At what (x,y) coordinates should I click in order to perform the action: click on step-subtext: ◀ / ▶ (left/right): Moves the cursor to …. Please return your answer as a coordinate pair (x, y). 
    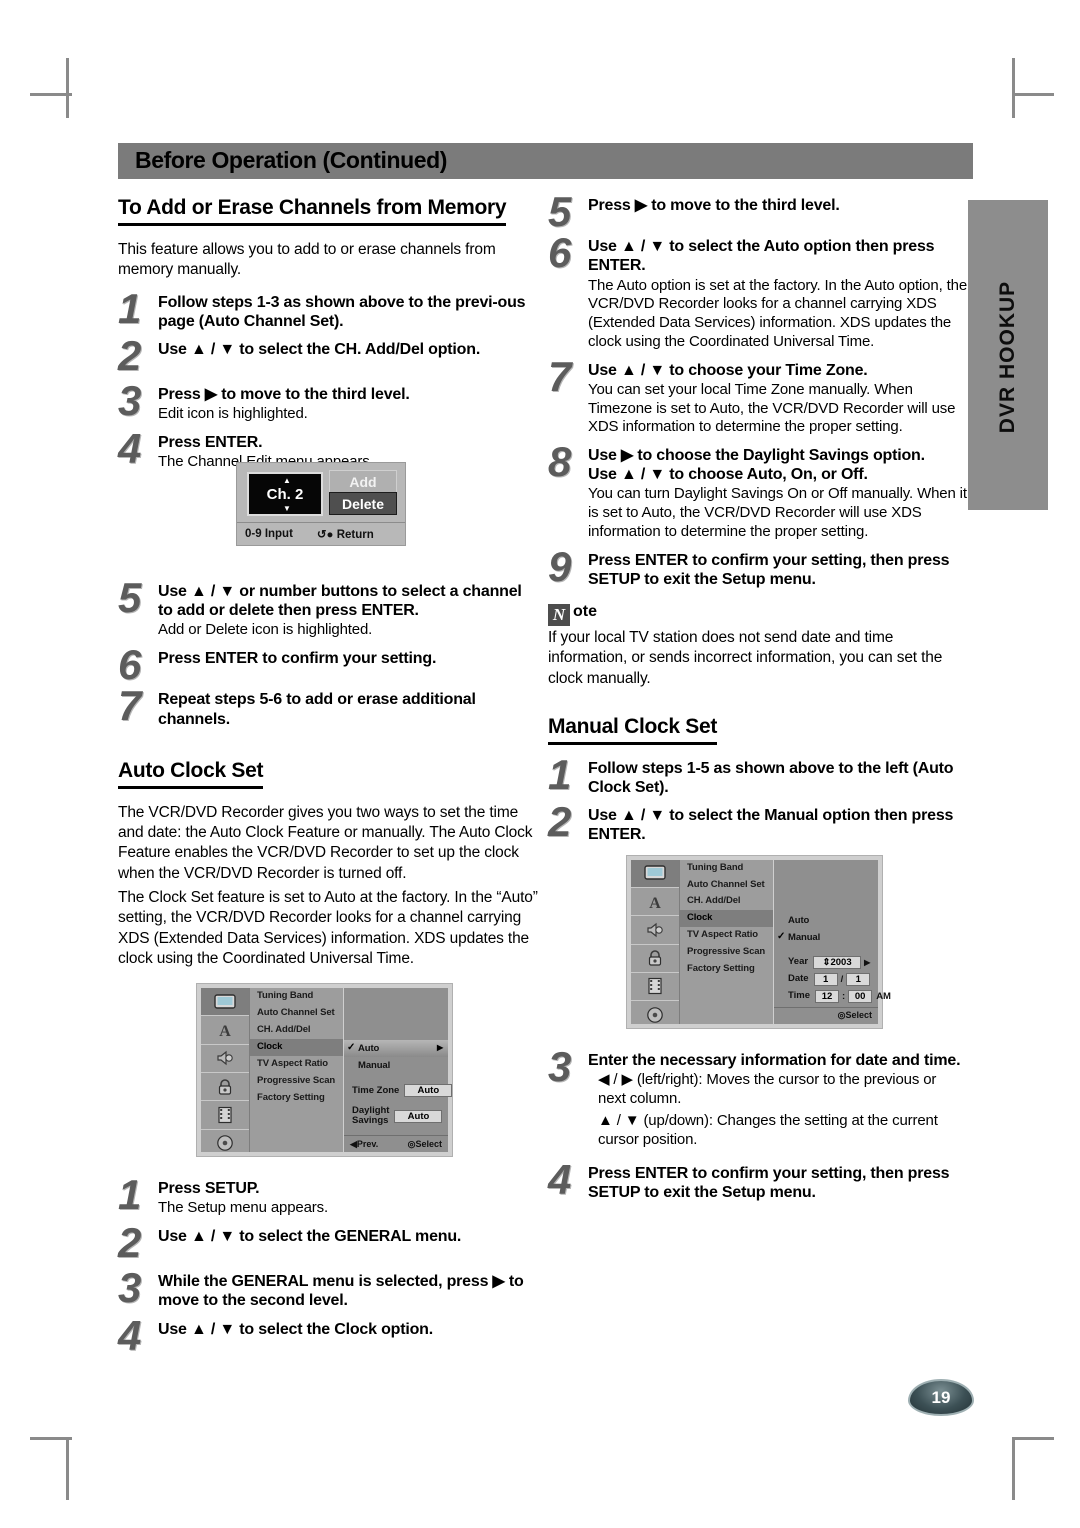
    Looking at the image, I should click on (767, 1088).